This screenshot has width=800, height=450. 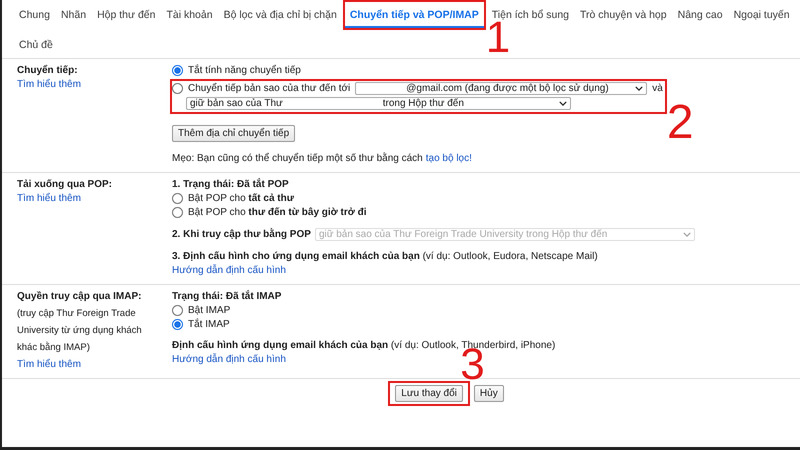 What do you see at coordinates (34, 15) in the screenshot?
I see `settings-tab: Chung` at bounding box center [34, 15].